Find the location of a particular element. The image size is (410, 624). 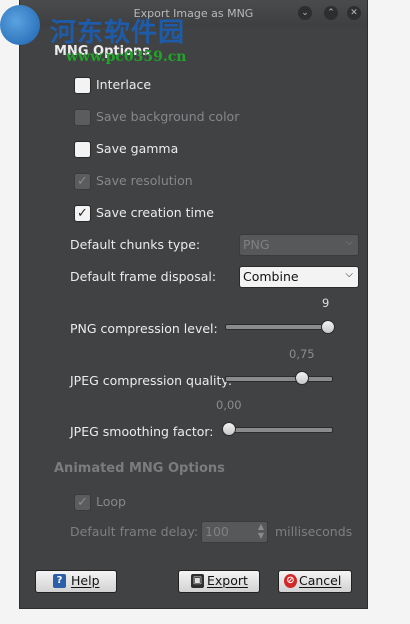

png-compression-handle is located at coordinates (328, 327).